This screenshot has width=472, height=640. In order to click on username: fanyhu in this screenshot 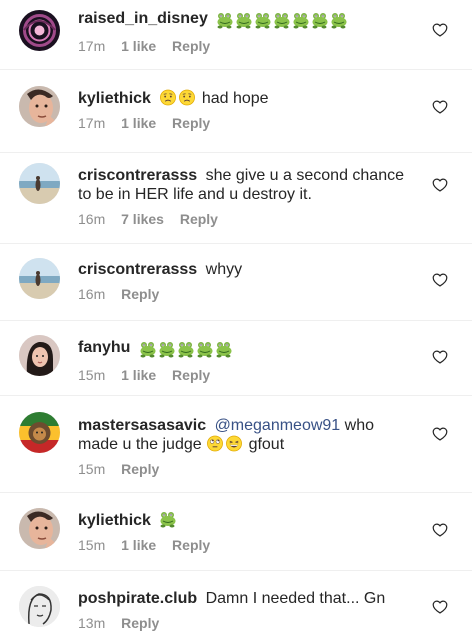, I will do `click(104, 347)`.